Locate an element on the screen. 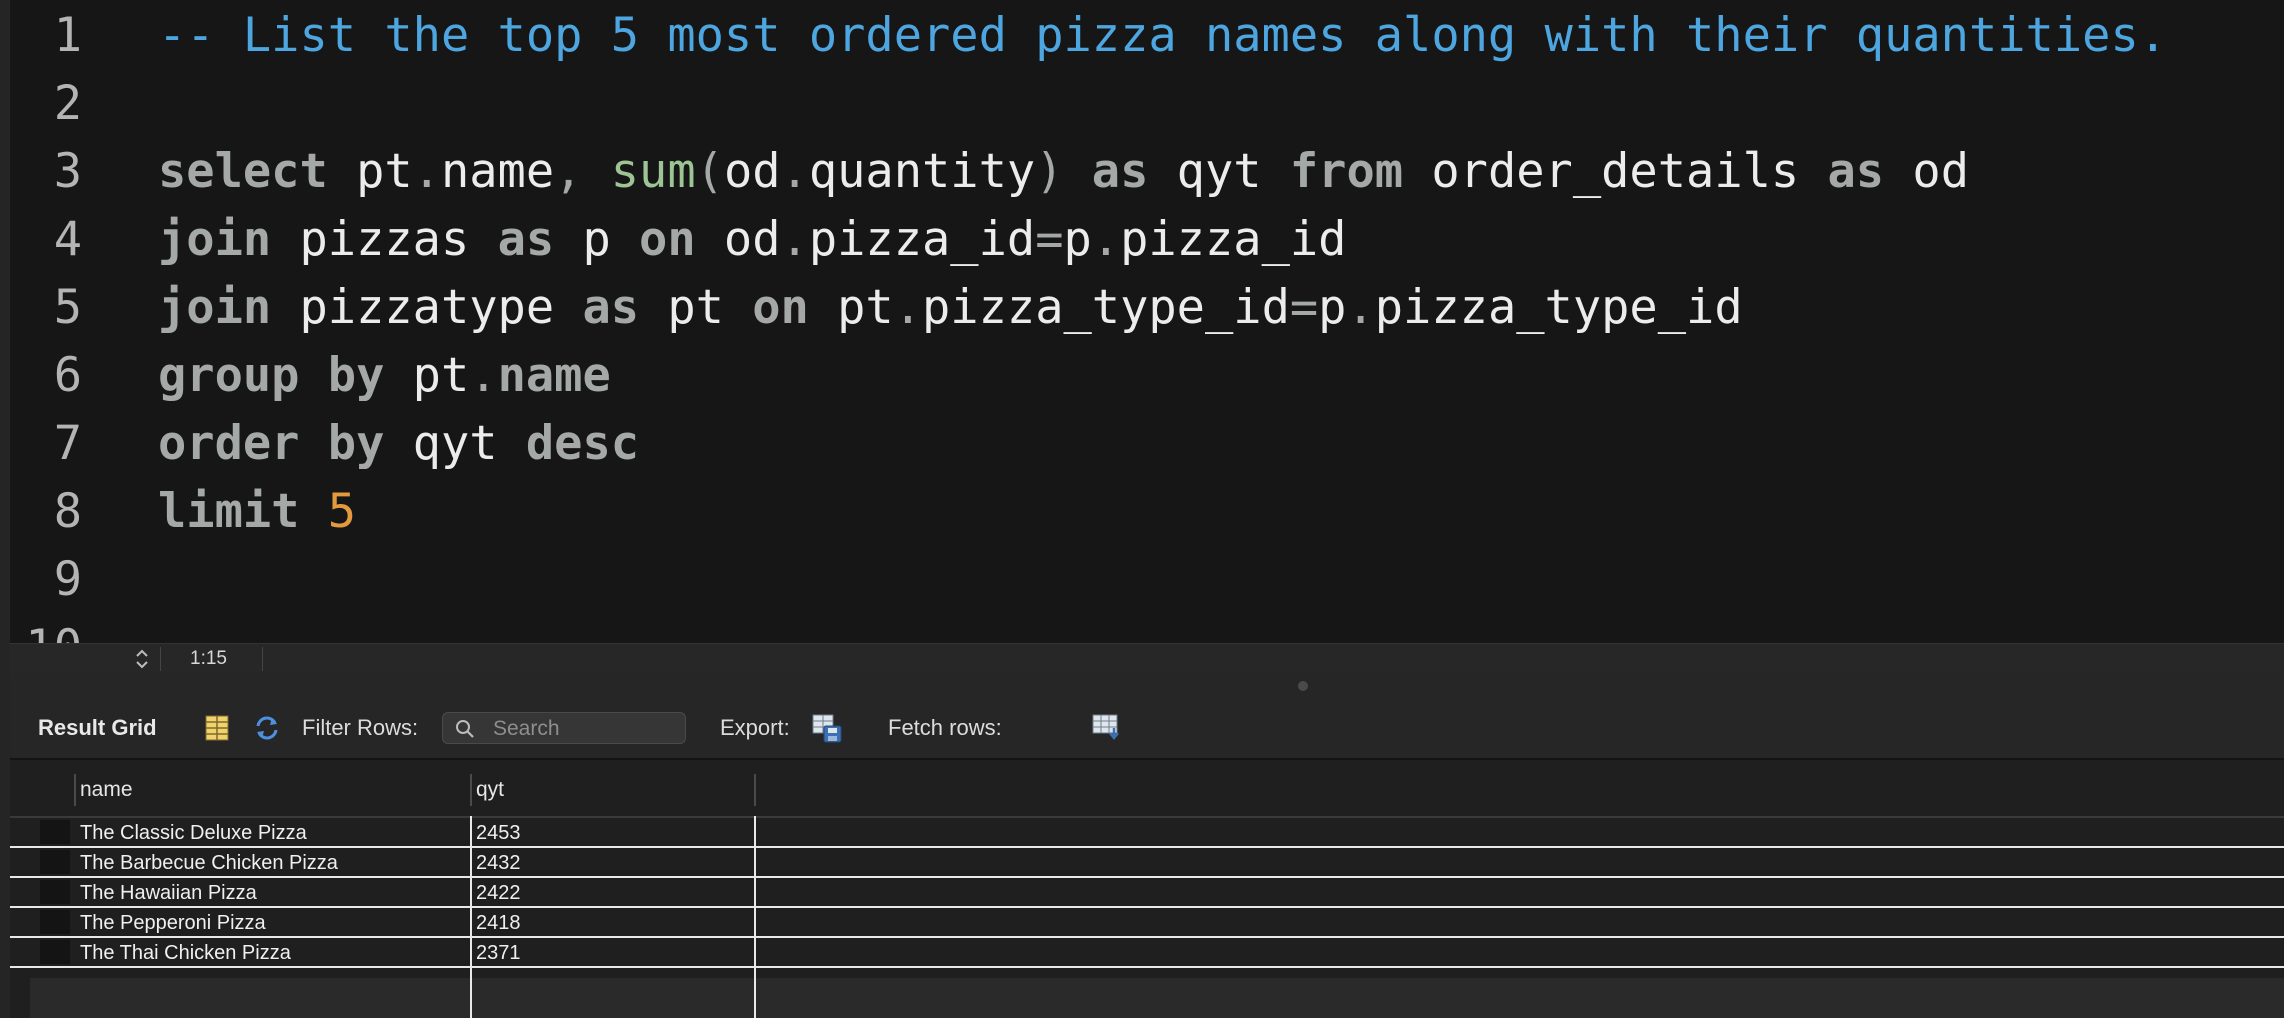 The height and width of the screenshot is (1018, 2284). code-token: sum is located at coordinates (653, 171).